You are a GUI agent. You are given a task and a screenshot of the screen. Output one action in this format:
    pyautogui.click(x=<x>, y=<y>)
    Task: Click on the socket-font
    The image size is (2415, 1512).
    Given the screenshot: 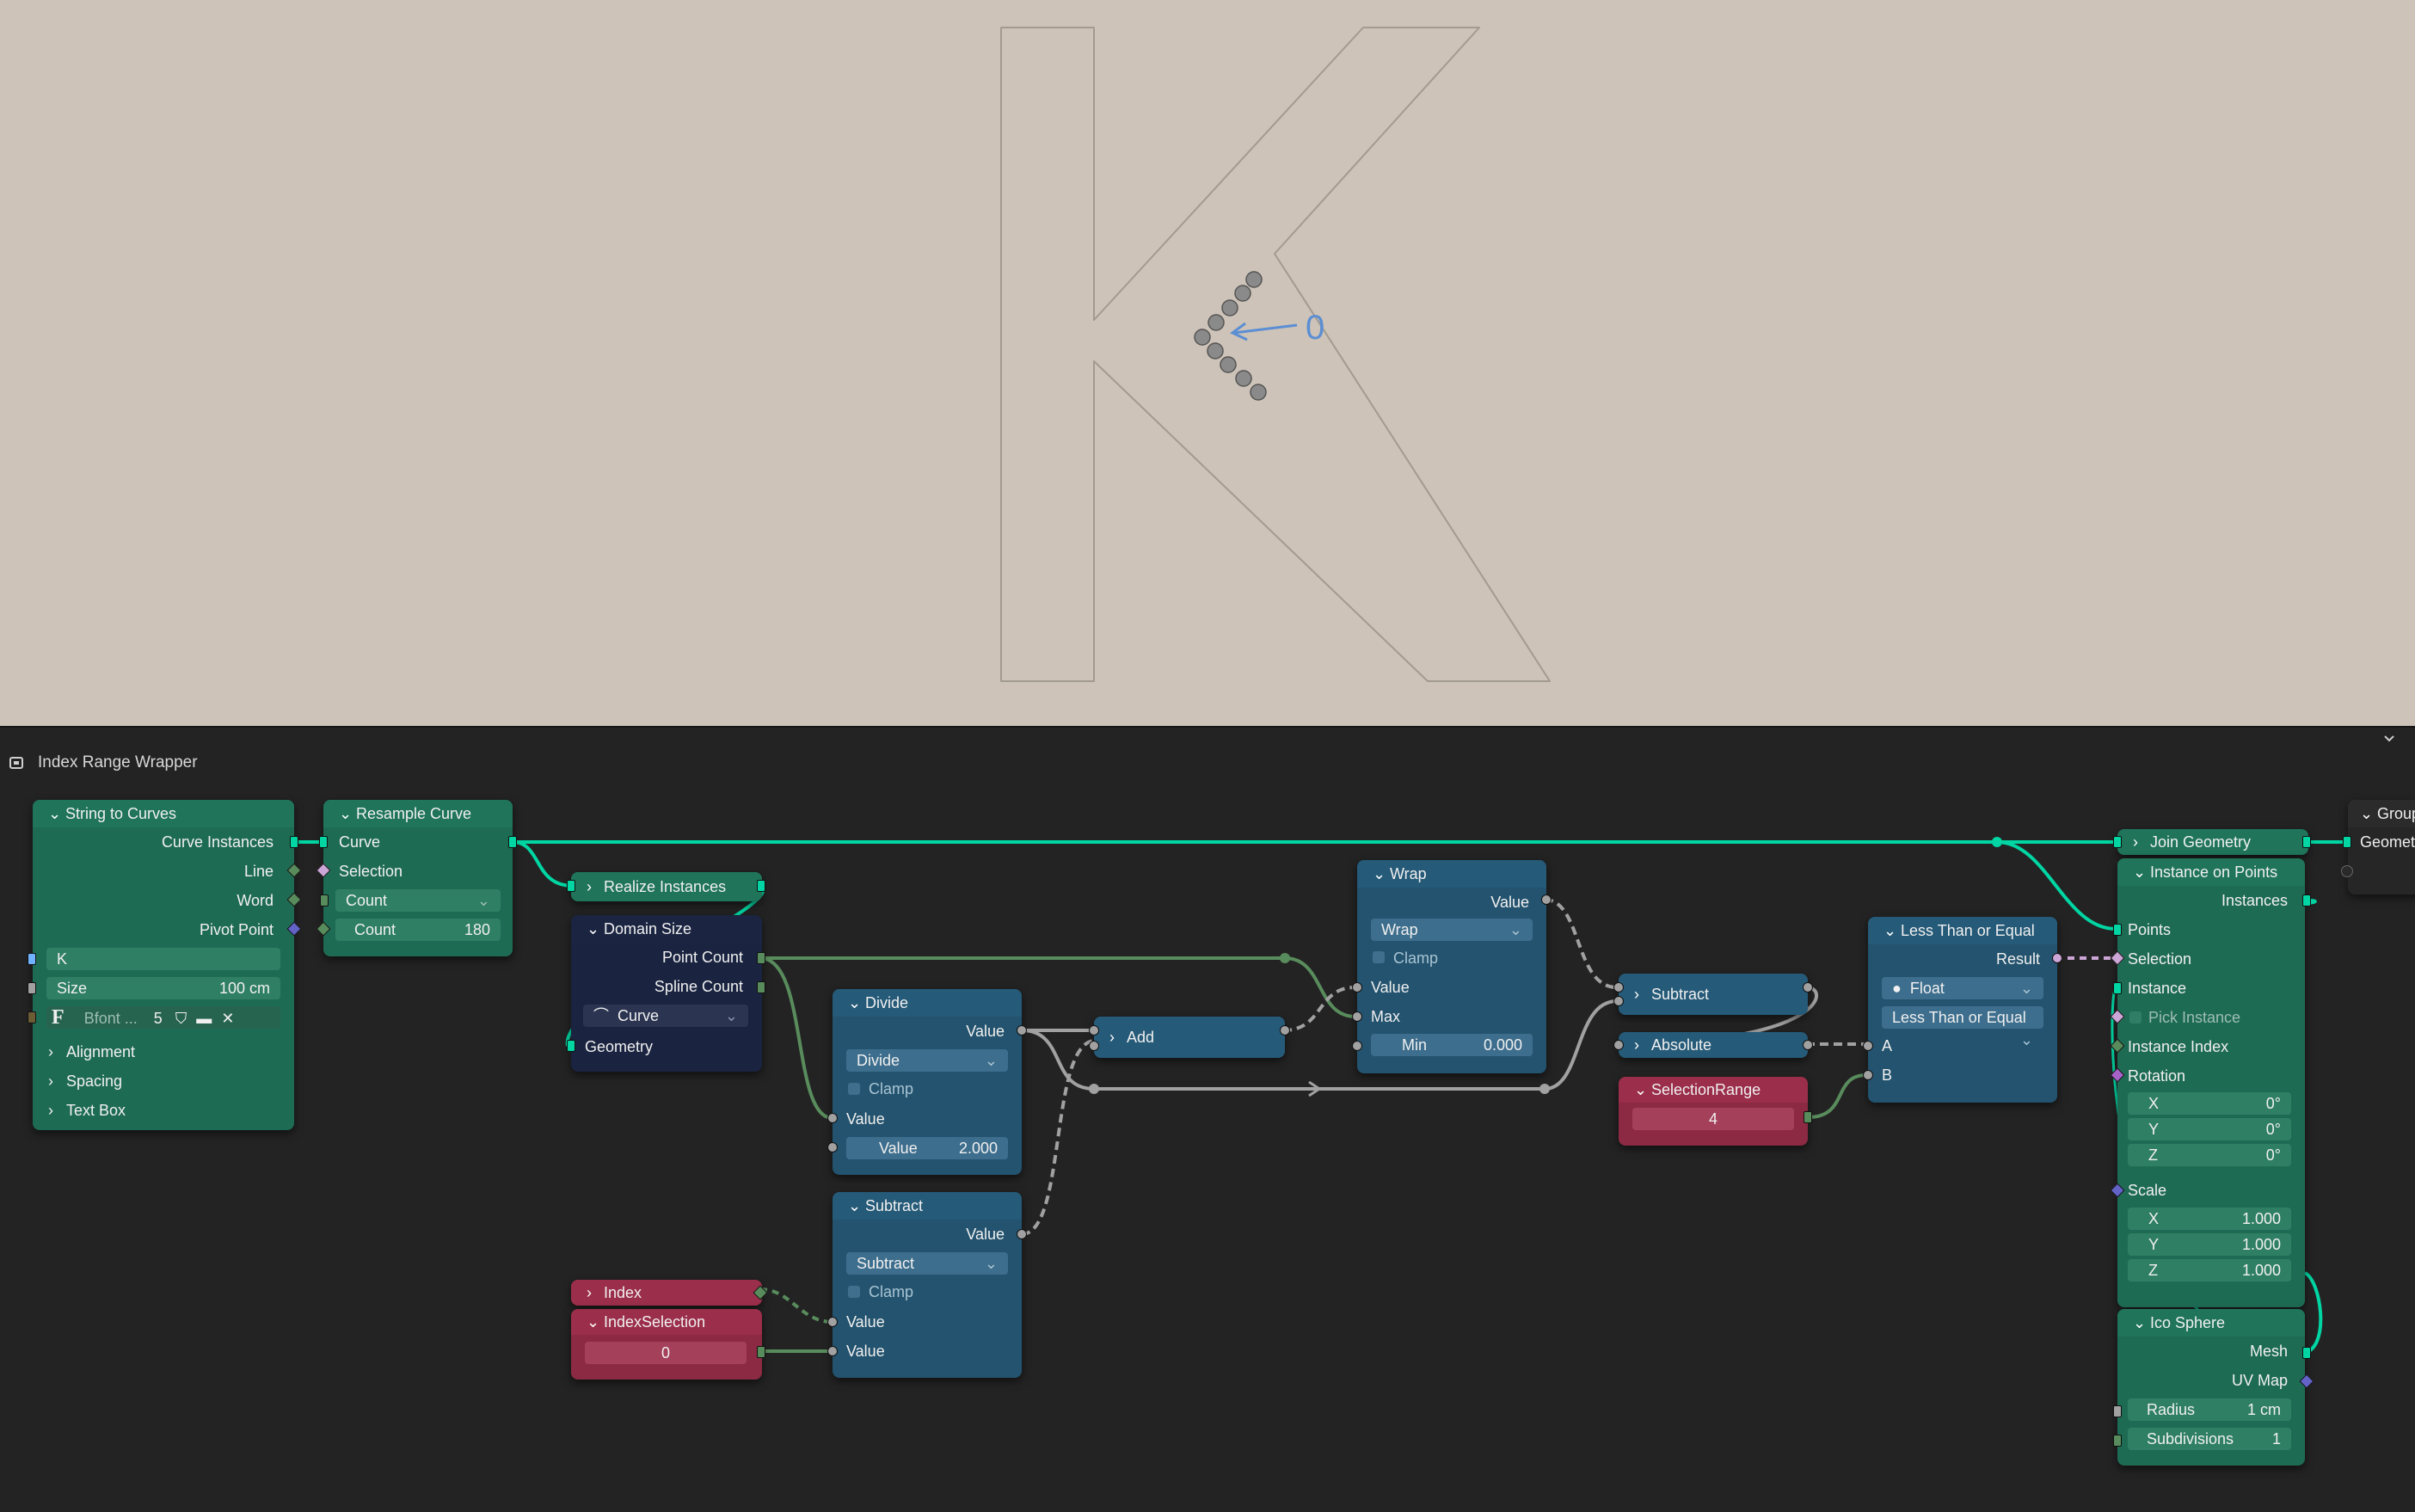 What is the action you would take?
    pyautogui.click(x=32, y=1017)
    